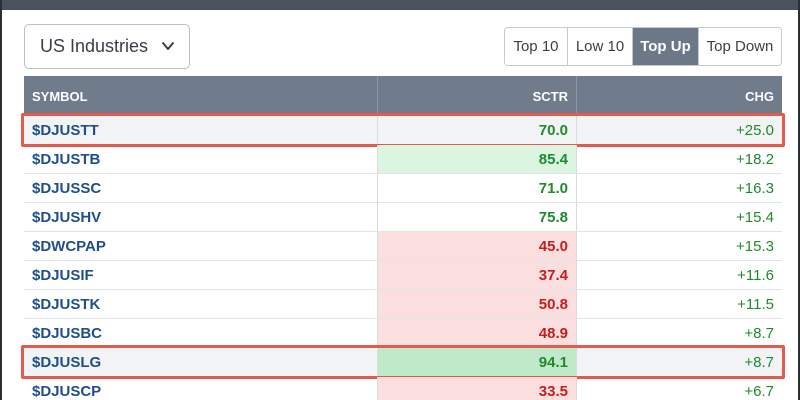 The image size is (800, 400). I want to click on symbol-cell: $DJUSSC, so click(200, 188).